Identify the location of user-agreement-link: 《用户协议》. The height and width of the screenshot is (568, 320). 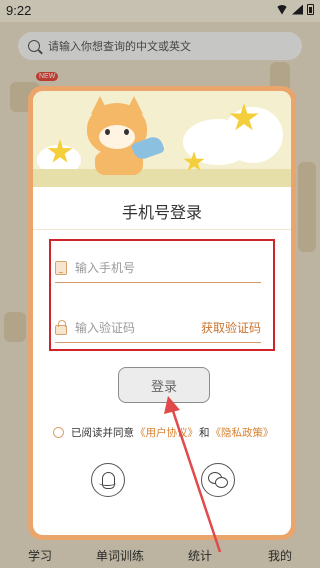
(166, 432).